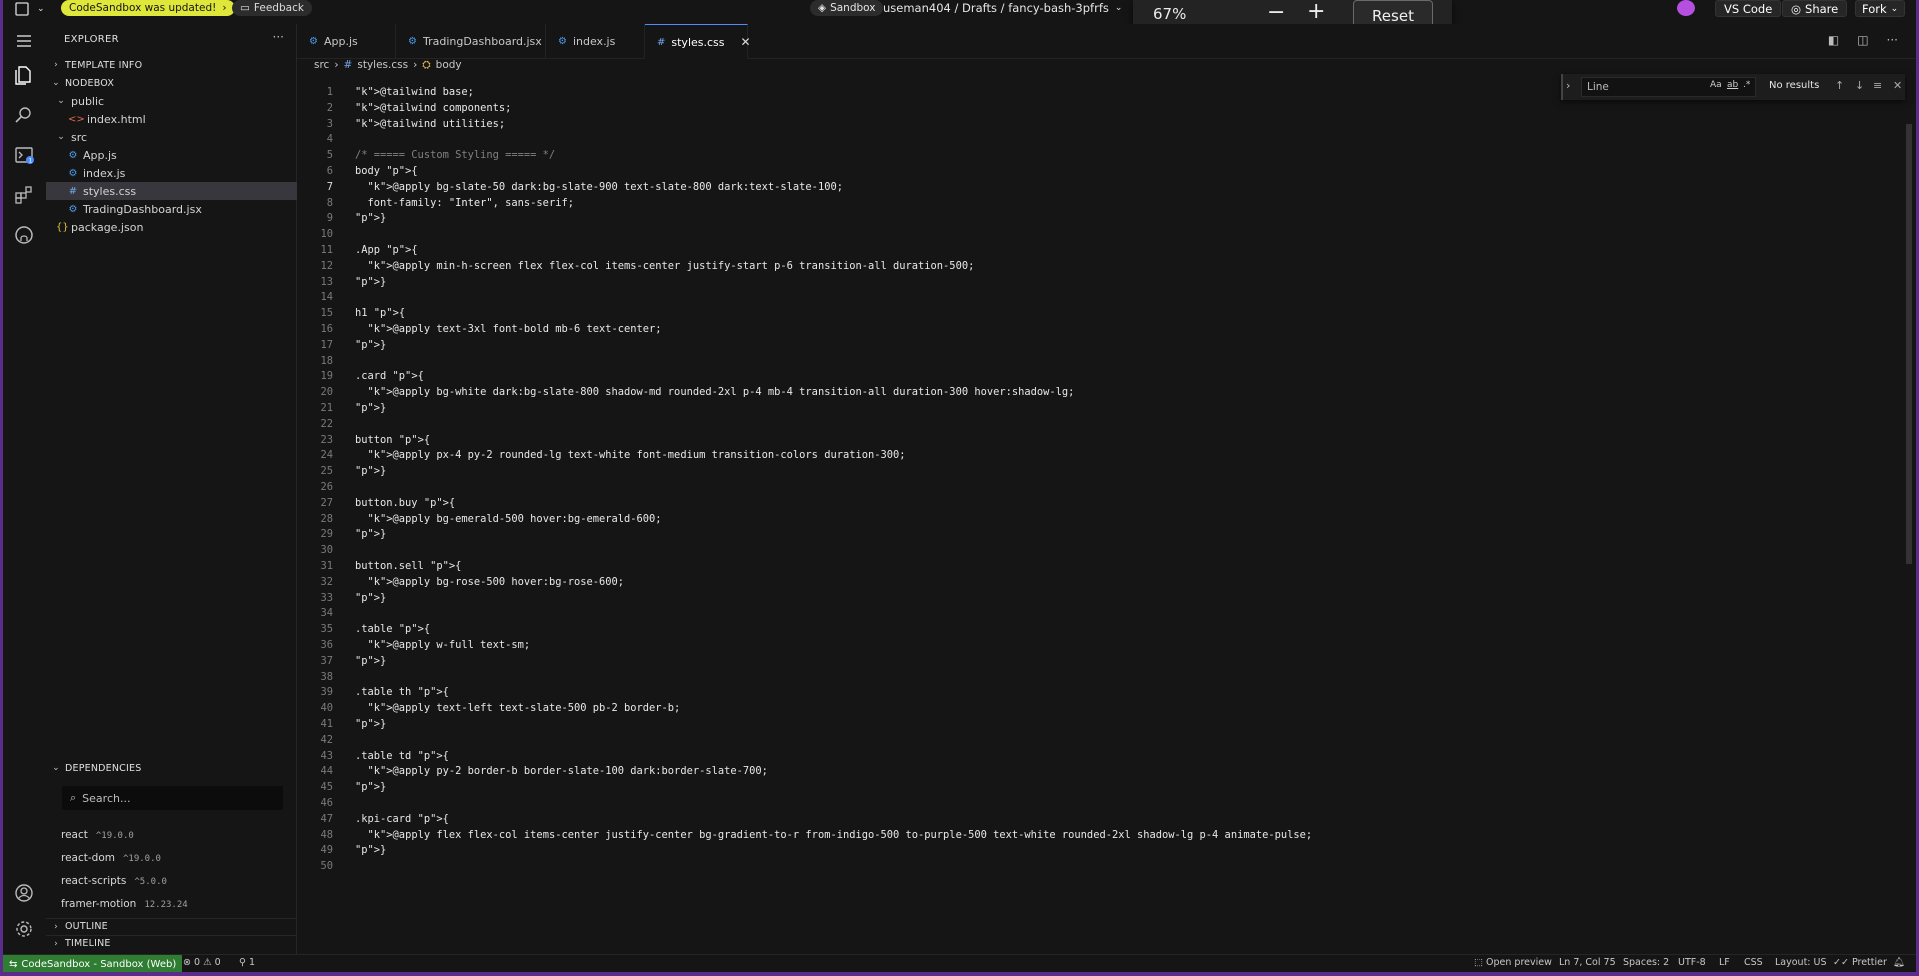 This screenshot has width=1919, height=976. Describe the element at coordinates (1047, 867) in the screenshot. I see `code-line: 50` at that location.